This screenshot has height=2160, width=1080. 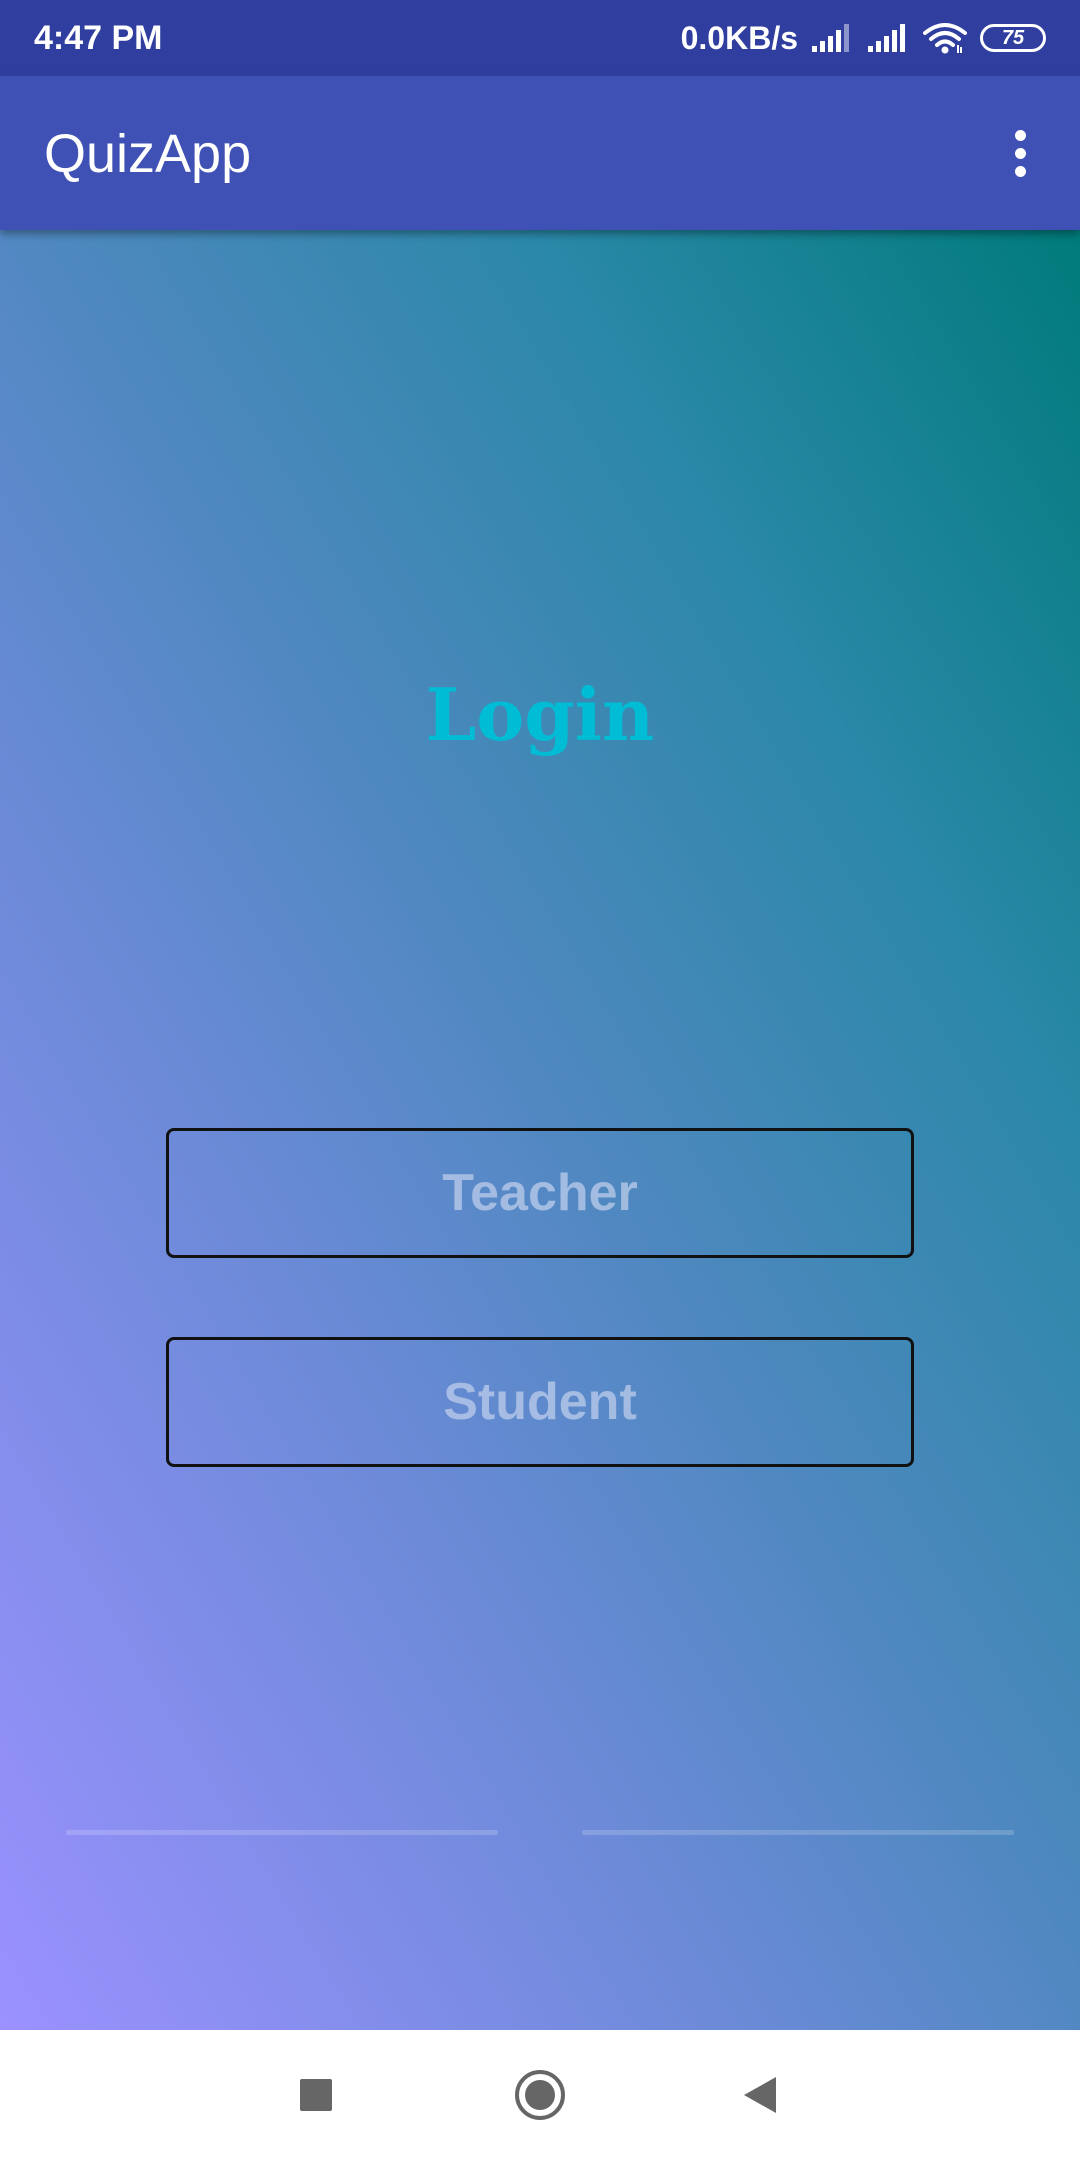 I want to click on home-circle-icon, so click(x=540, y=2095).